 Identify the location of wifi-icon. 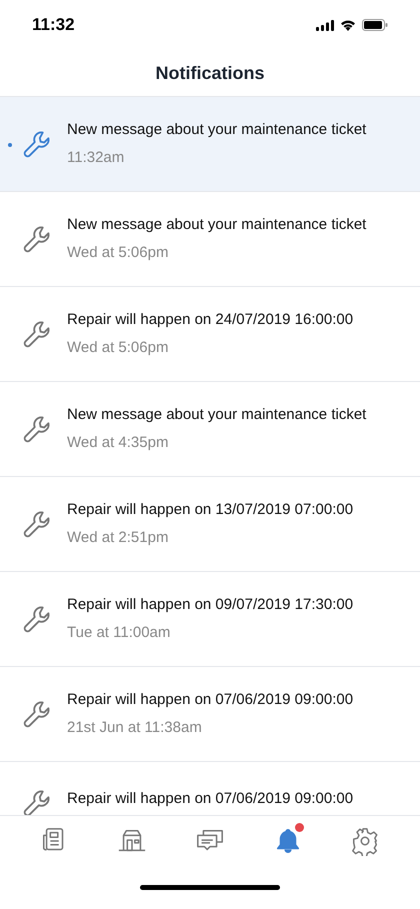
(348, 25).